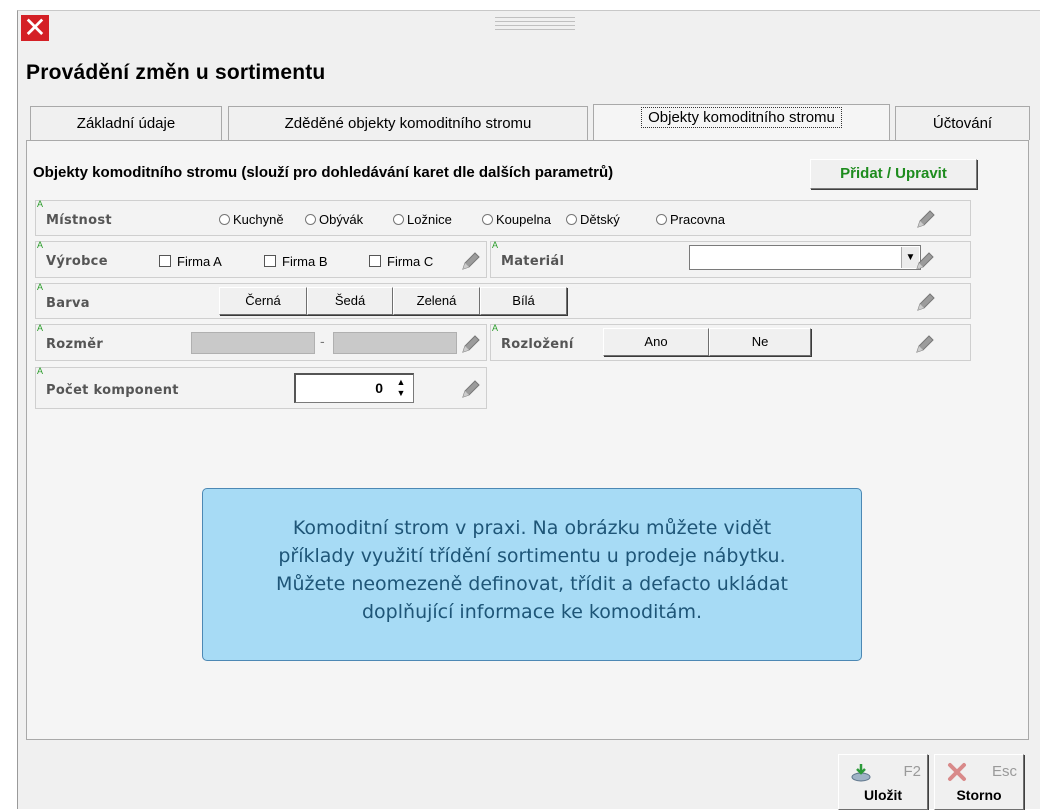 This screenshot has width=1040, height=810. Describe the element at coordinates (805, 257) in the screenshot. I see `material-select: ▼` at that location.